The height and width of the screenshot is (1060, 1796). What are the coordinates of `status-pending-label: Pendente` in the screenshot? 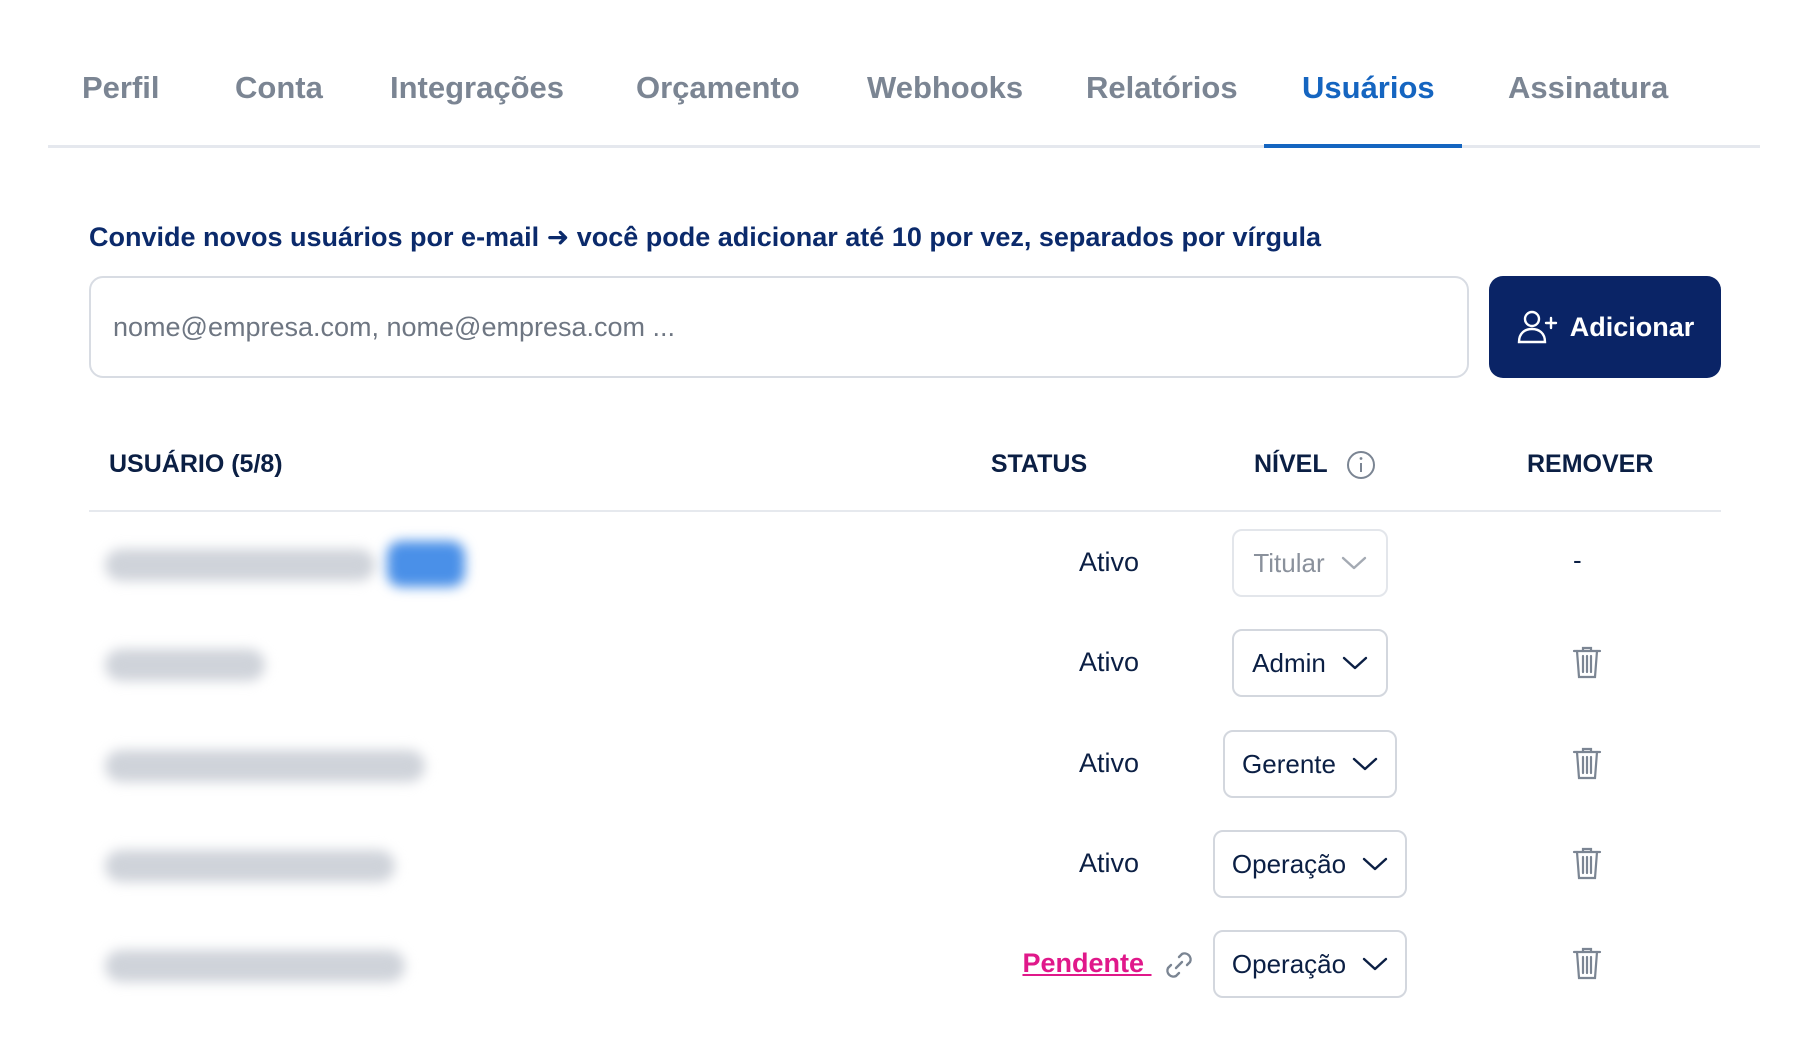 It's located at (1083, 963).